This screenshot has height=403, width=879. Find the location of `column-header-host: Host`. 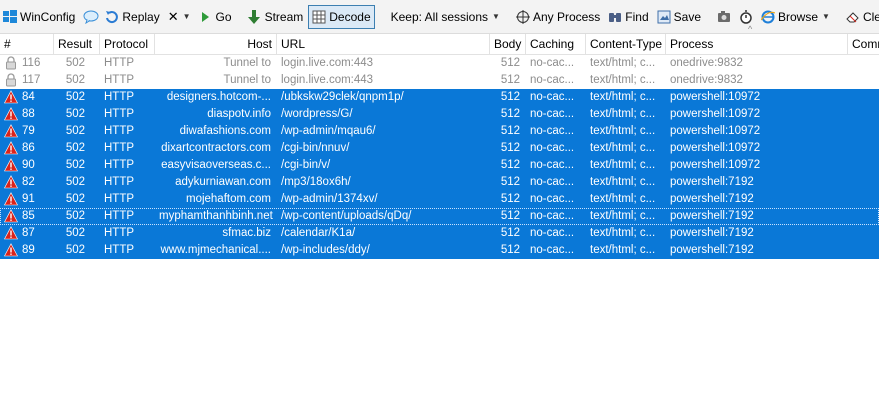

column-header-host: Host is located at coordinates (216, 44).